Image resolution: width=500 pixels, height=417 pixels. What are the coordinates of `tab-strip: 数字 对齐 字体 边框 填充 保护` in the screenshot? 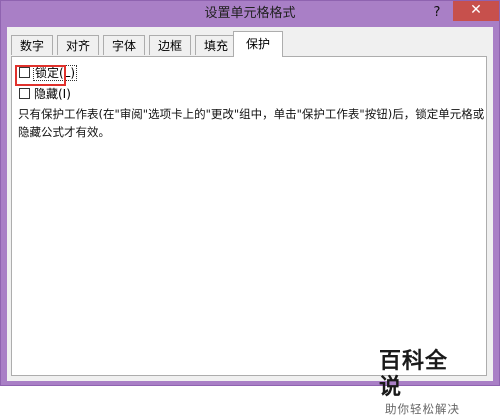 It's located at (246, 44).